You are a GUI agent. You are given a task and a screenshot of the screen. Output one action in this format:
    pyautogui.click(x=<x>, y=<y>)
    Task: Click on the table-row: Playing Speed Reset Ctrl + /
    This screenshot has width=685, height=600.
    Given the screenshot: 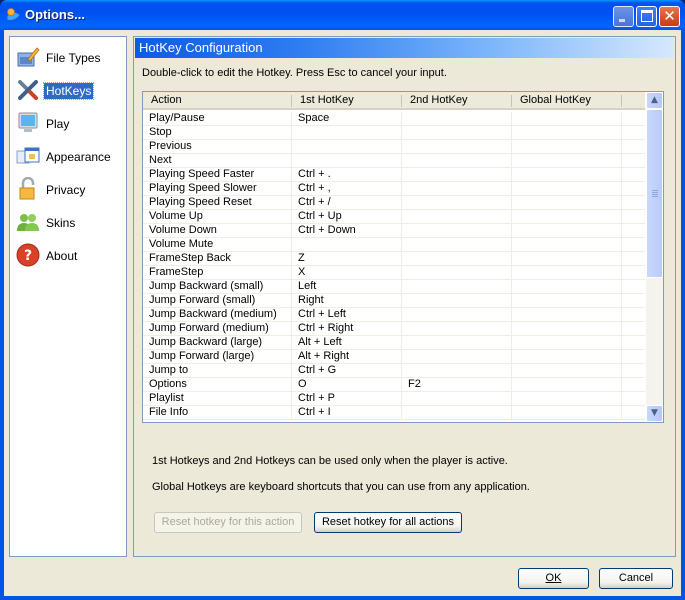 What is the action you would take?
    pyautogui.click(x=394, y=203)
    